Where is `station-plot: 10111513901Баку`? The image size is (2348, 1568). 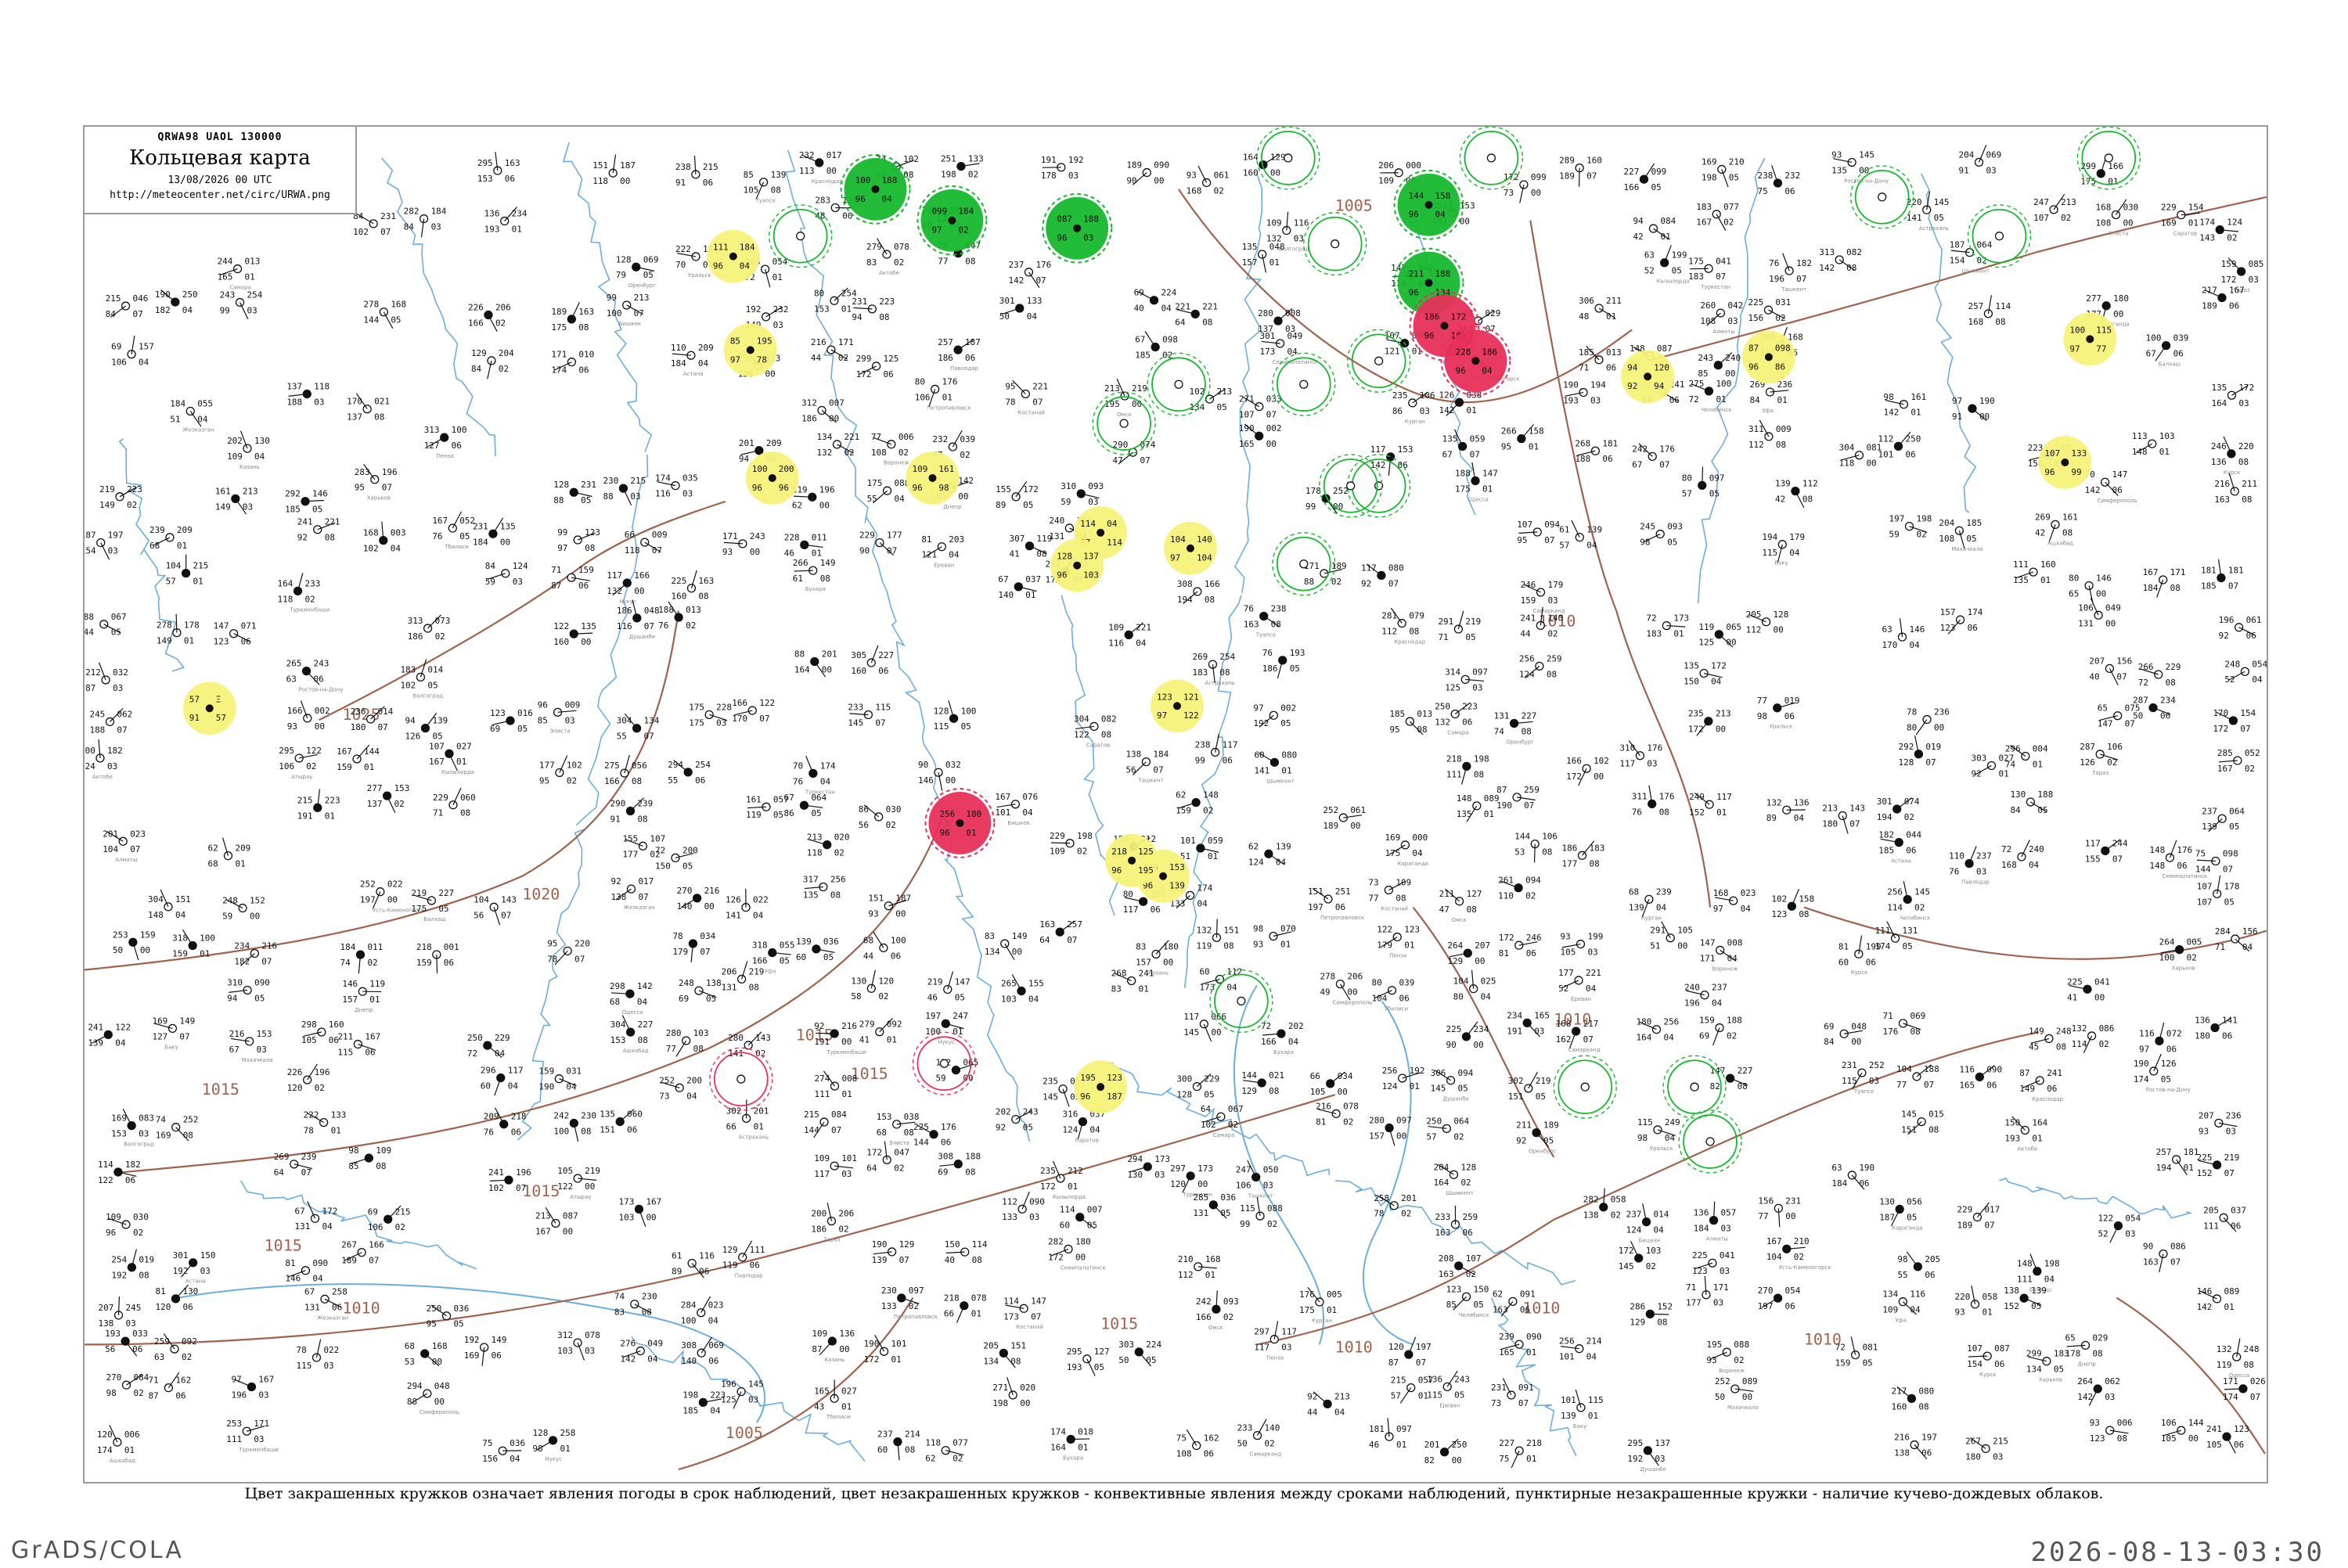
station-plot: 10111513901Баку is located at coordinates (1582, 1410).